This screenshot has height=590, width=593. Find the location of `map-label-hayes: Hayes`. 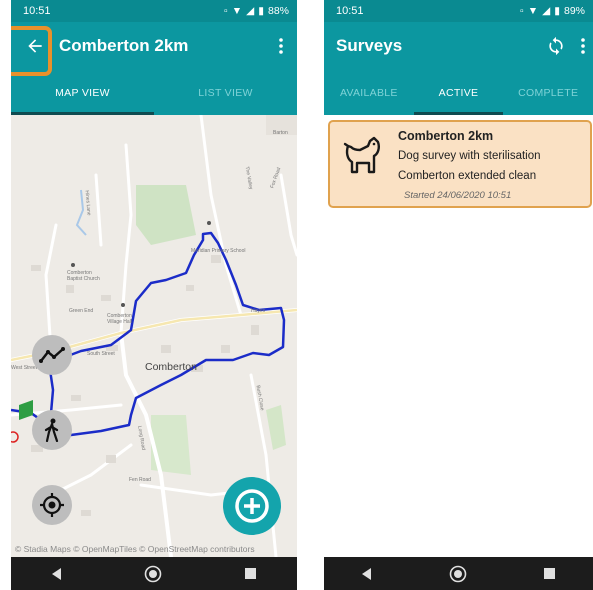

map-label-hayes: Hayes is located at coordinates (258, 311).